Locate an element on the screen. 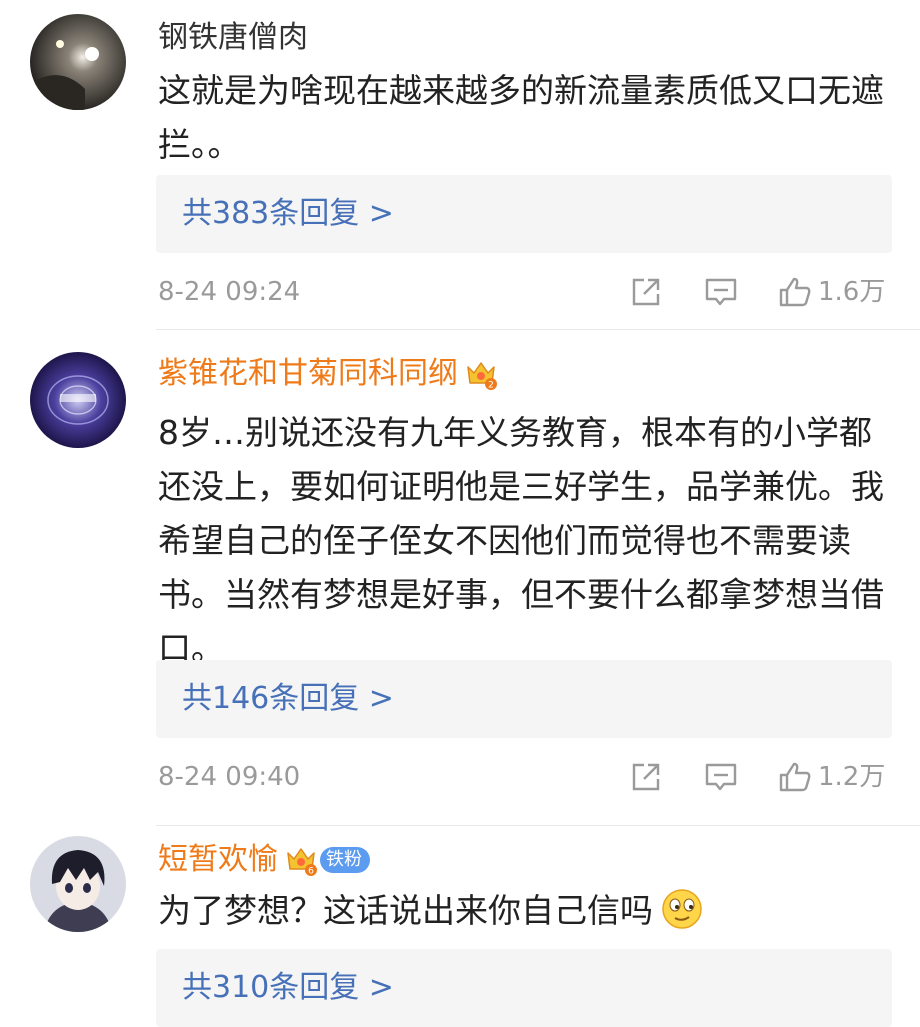 This screenshot has width=920, height=1027. svg-text: 6 is located at coordinates (311, 872).